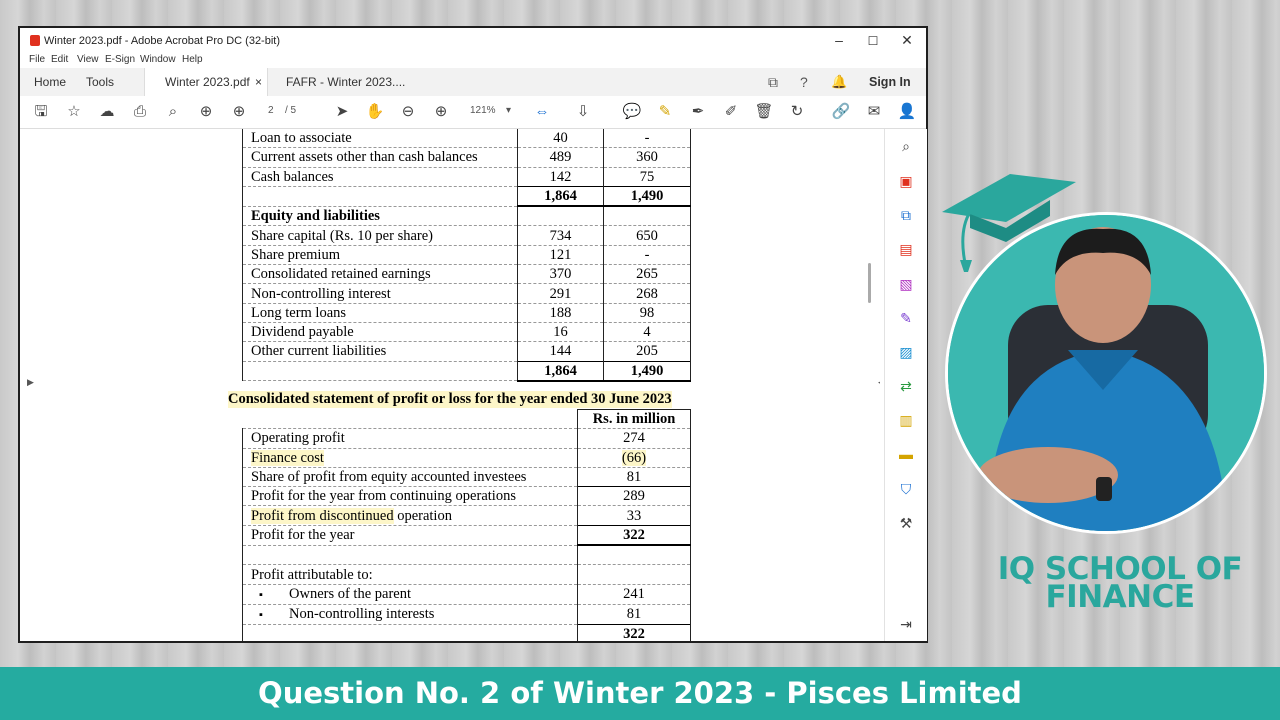  What do you see at coordinates (380, 255) in the screenshot?
I see `row-label: Share premium` at bounding box center [380, 255].